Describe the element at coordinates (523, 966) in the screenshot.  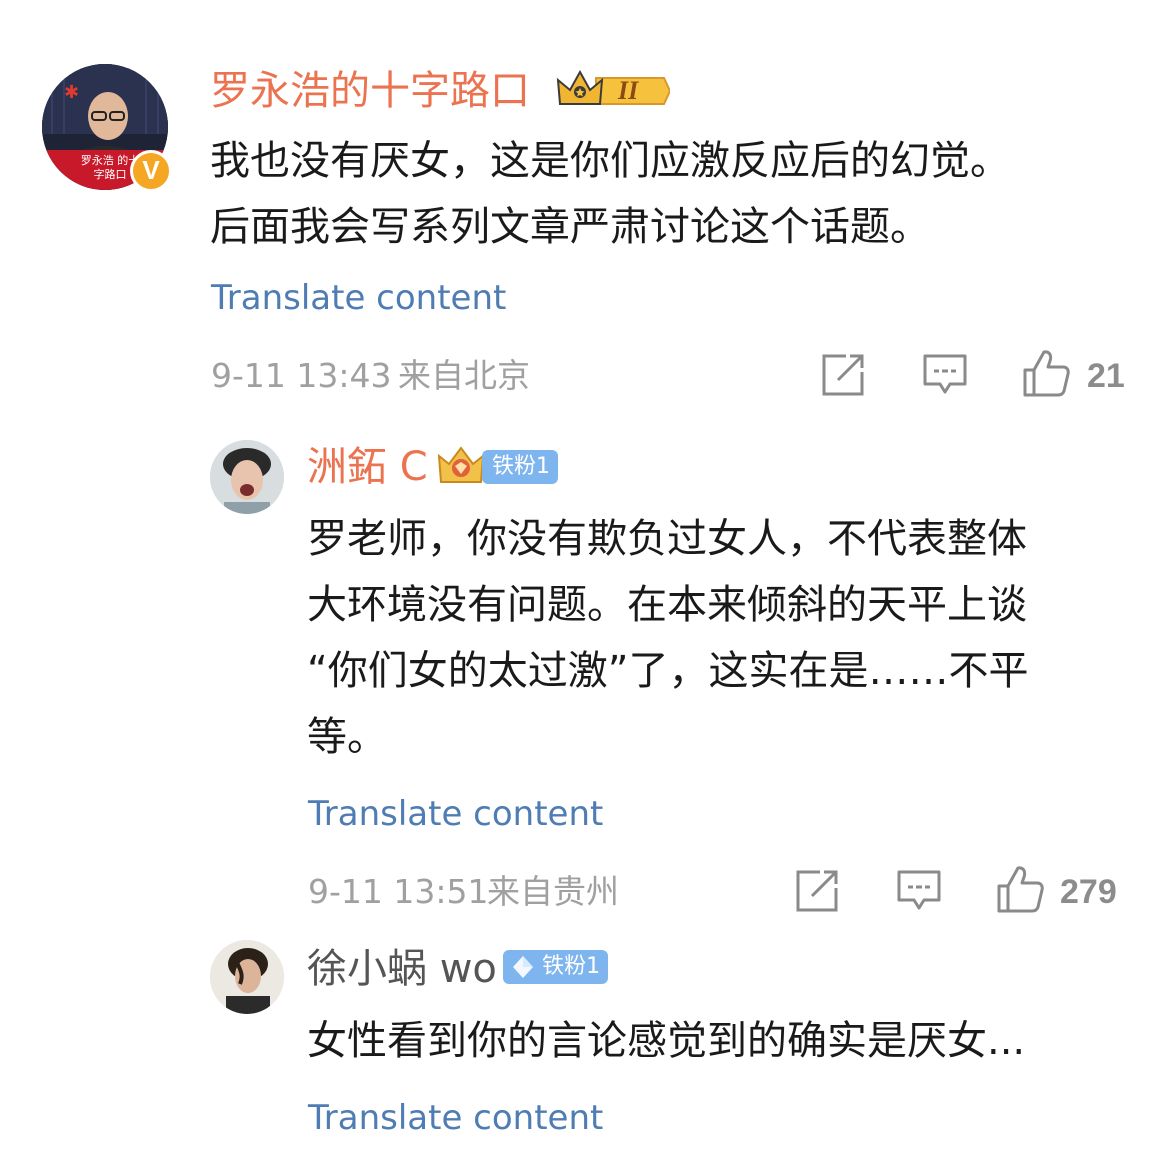
I see `diamond-icon` at that location.